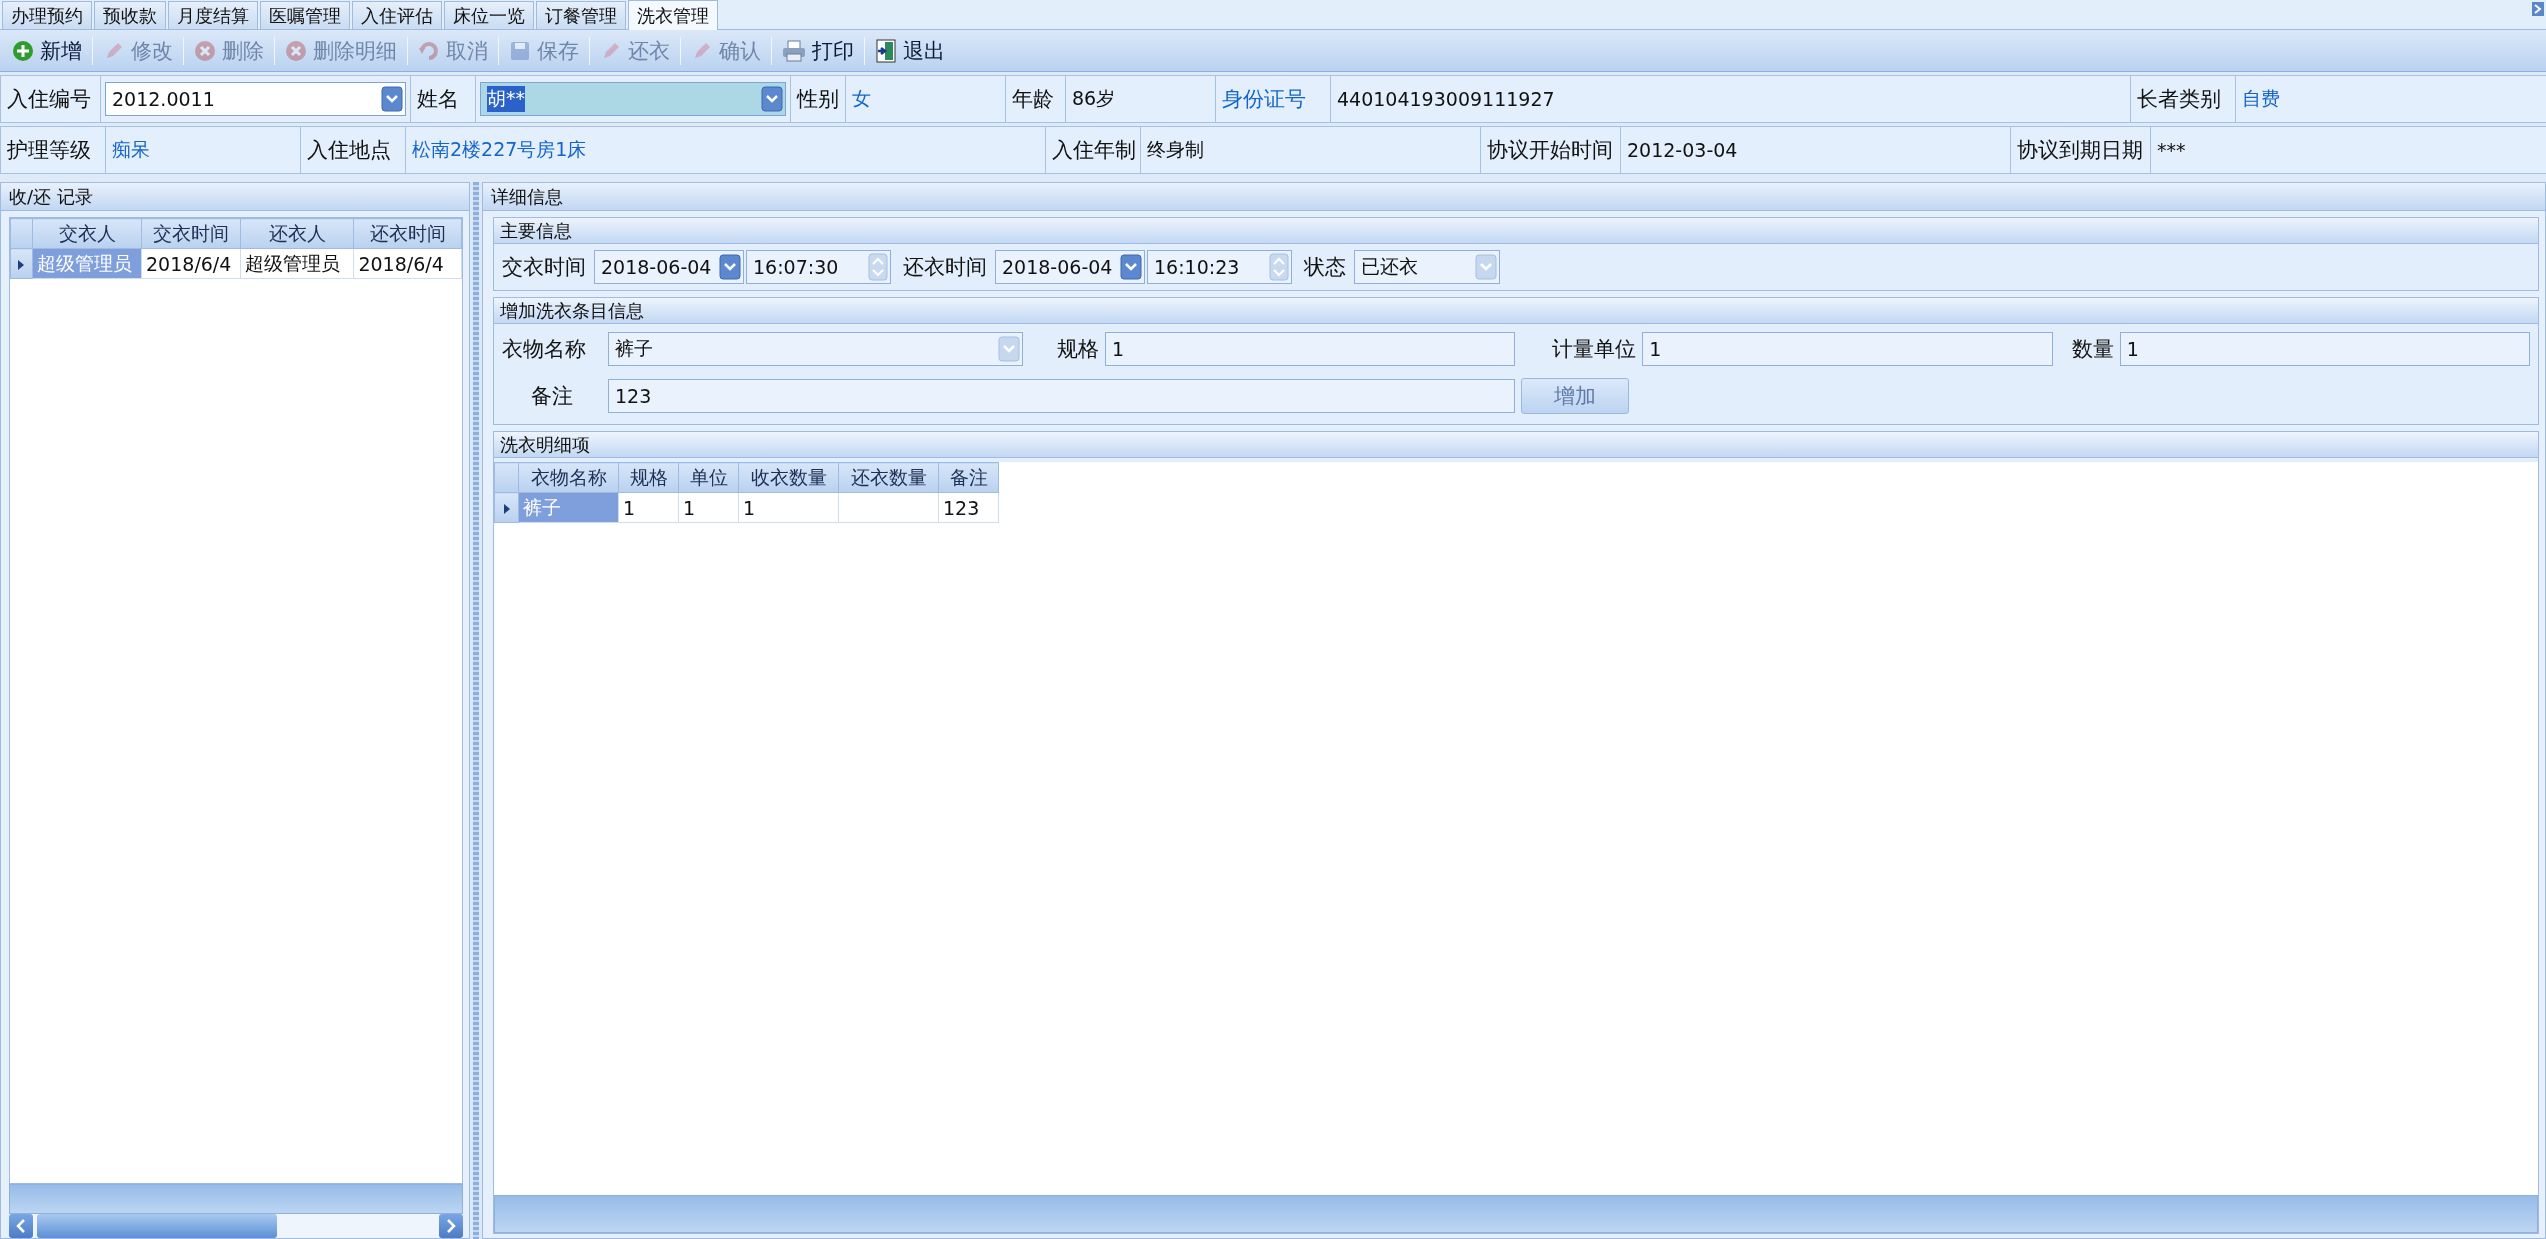 The image size is (2546, 1239). I want to click on field-label: 规格, so click(1078, 349).